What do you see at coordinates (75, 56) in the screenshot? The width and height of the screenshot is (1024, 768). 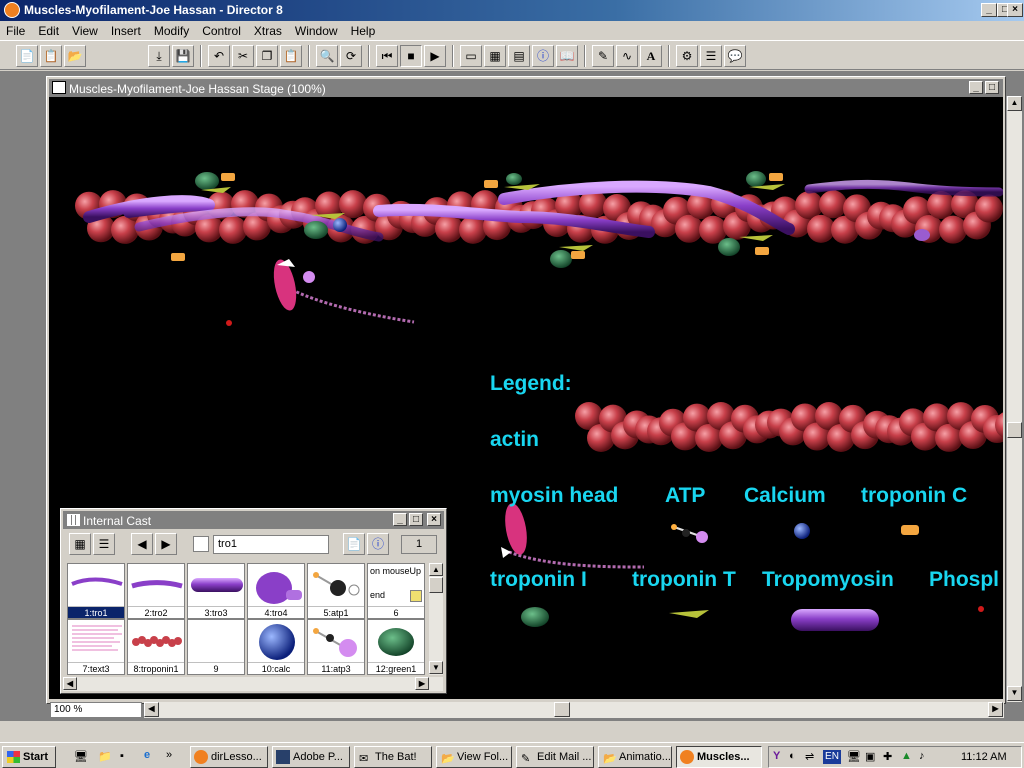 I see `open-icon: 📂` at bounding box center [75, 56].